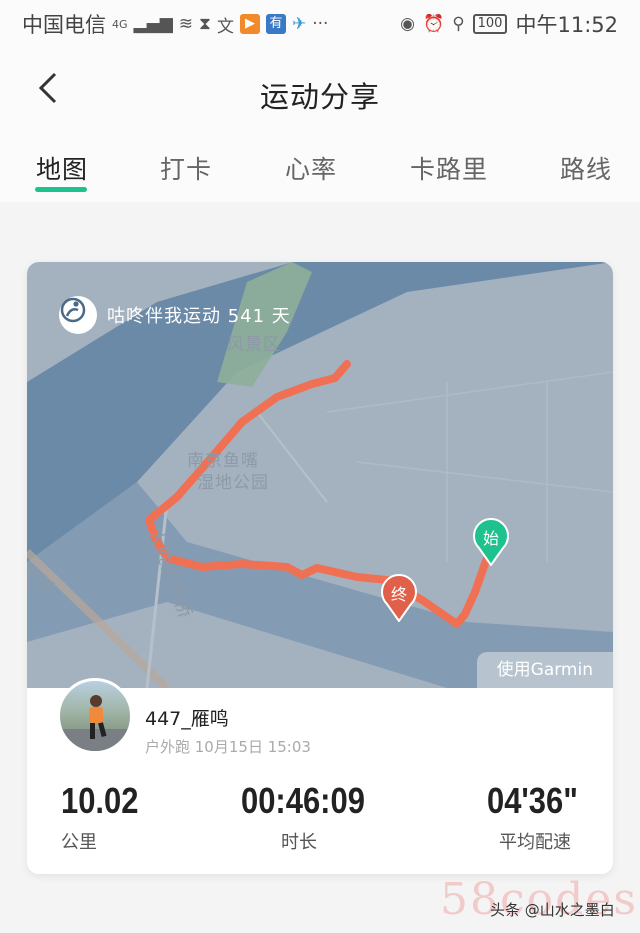  I want to click on brand-row: 咕咚伴我运动 541 天, so click(175, 315).